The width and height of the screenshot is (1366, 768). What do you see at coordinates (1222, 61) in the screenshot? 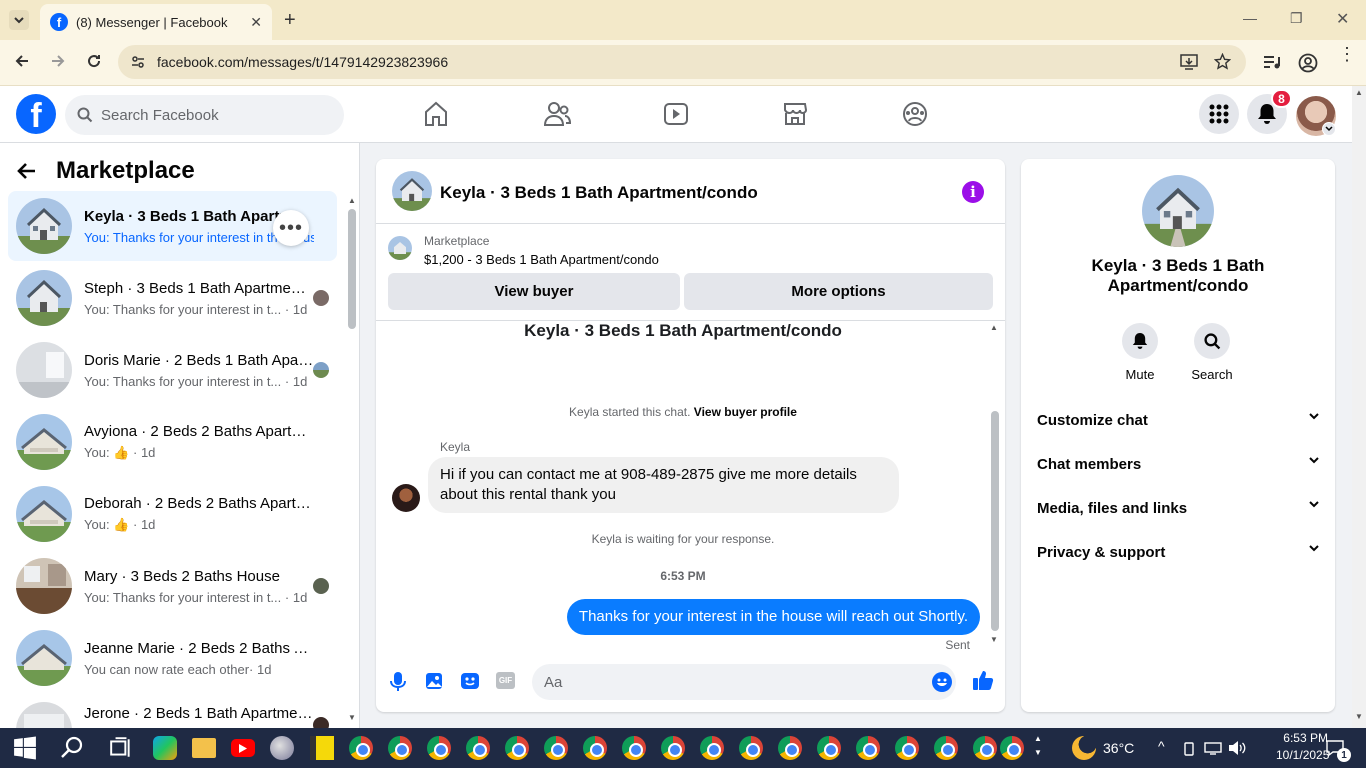
I see `bookmark-star-icon` at bounding box center [1222, 61].